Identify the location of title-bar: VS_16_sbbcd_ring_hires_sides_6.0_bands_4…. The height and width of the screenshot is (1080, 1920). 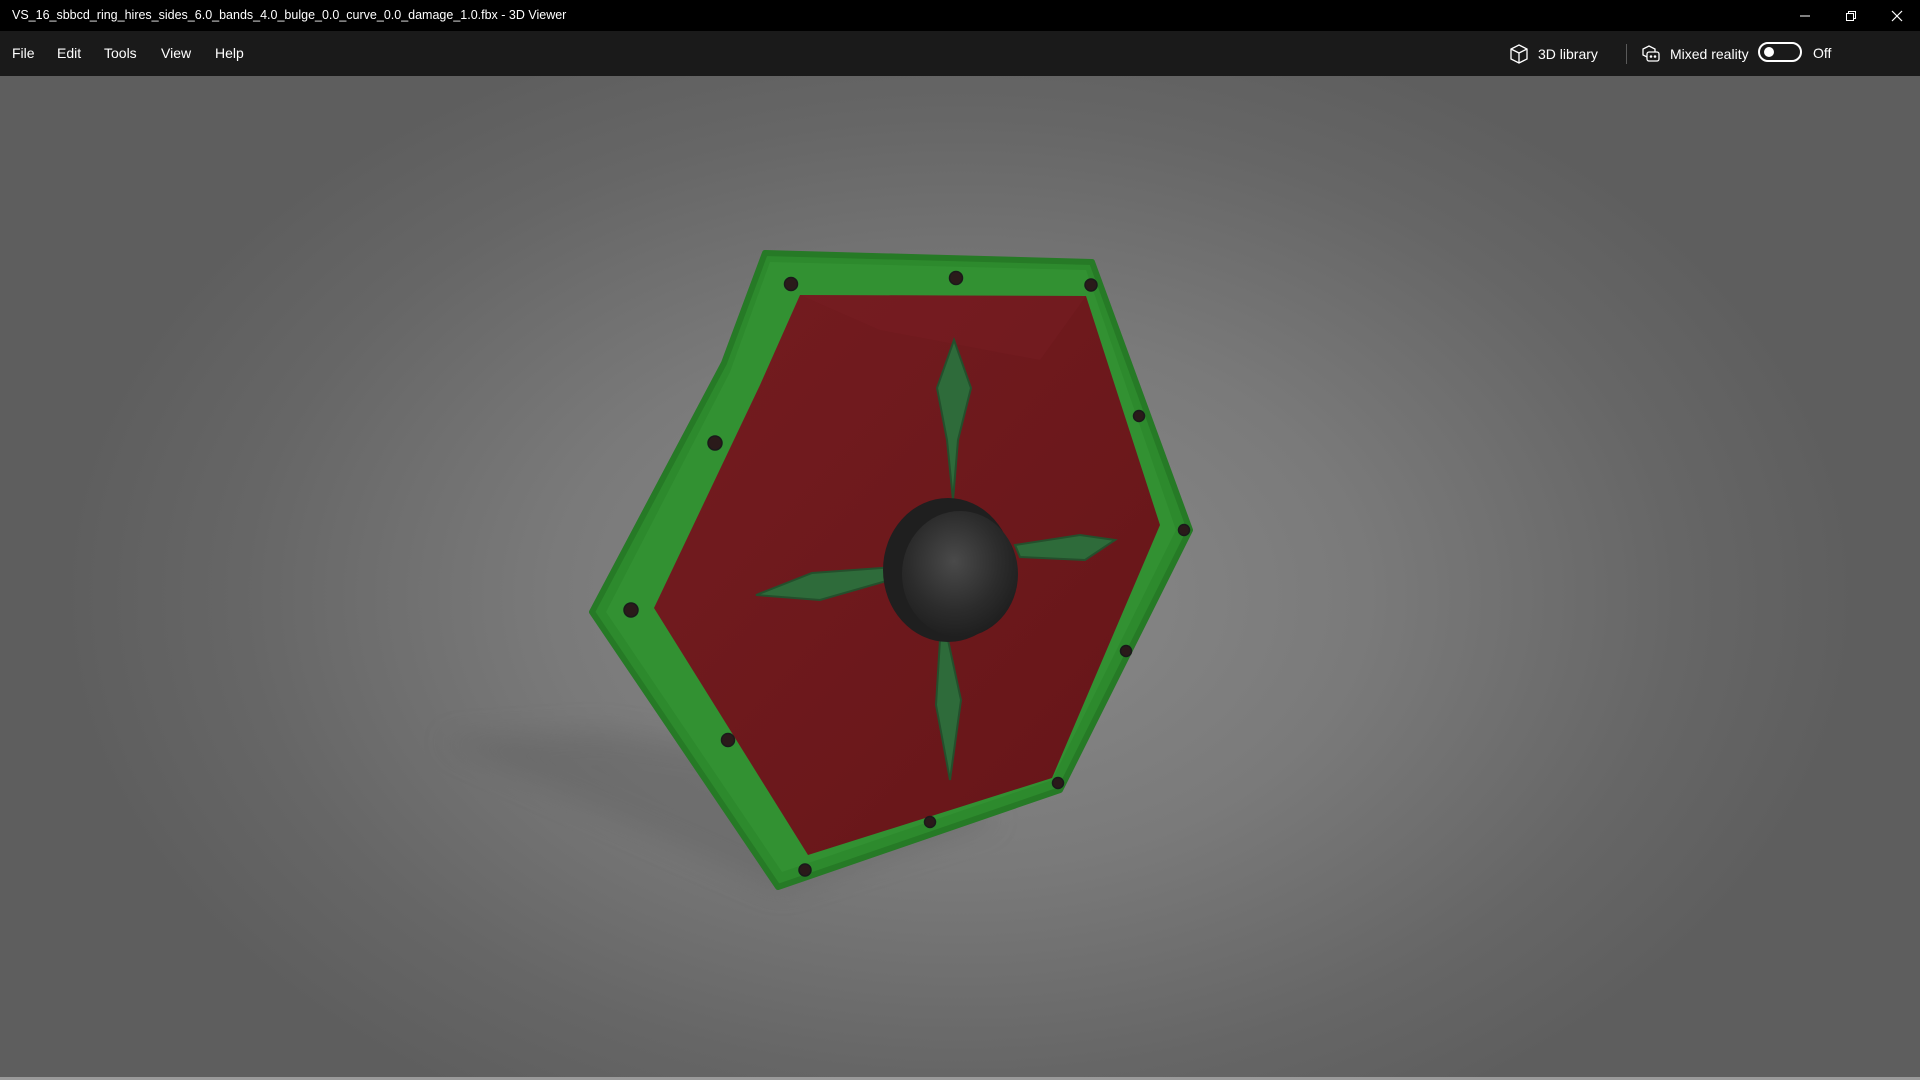
(960, 15).